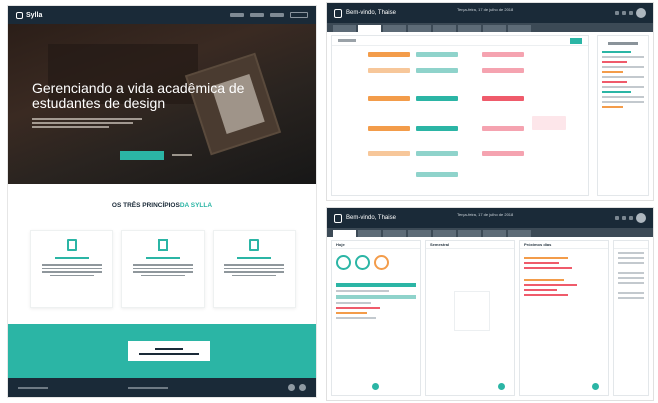  I want to click on panel-next-days-title: Próximos dias, so click(538, 244).